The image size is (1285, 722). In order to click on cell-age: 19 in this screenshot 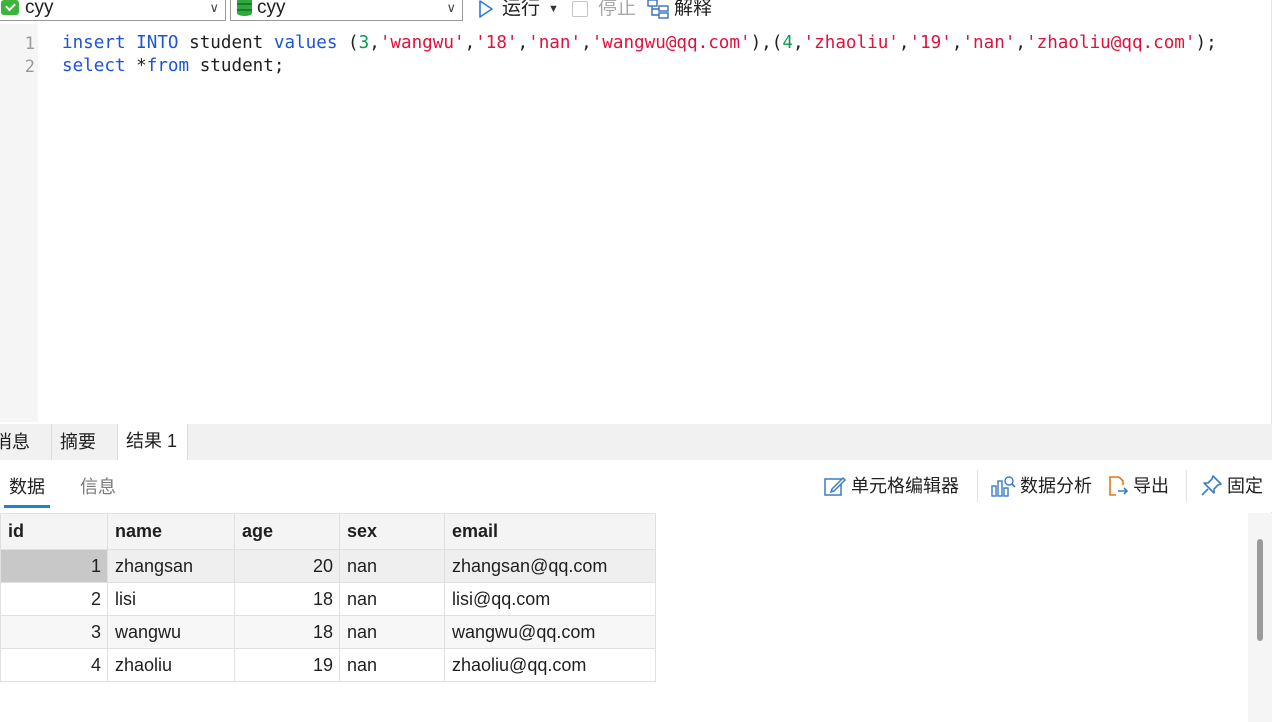, I will do `click(287, 665)`.